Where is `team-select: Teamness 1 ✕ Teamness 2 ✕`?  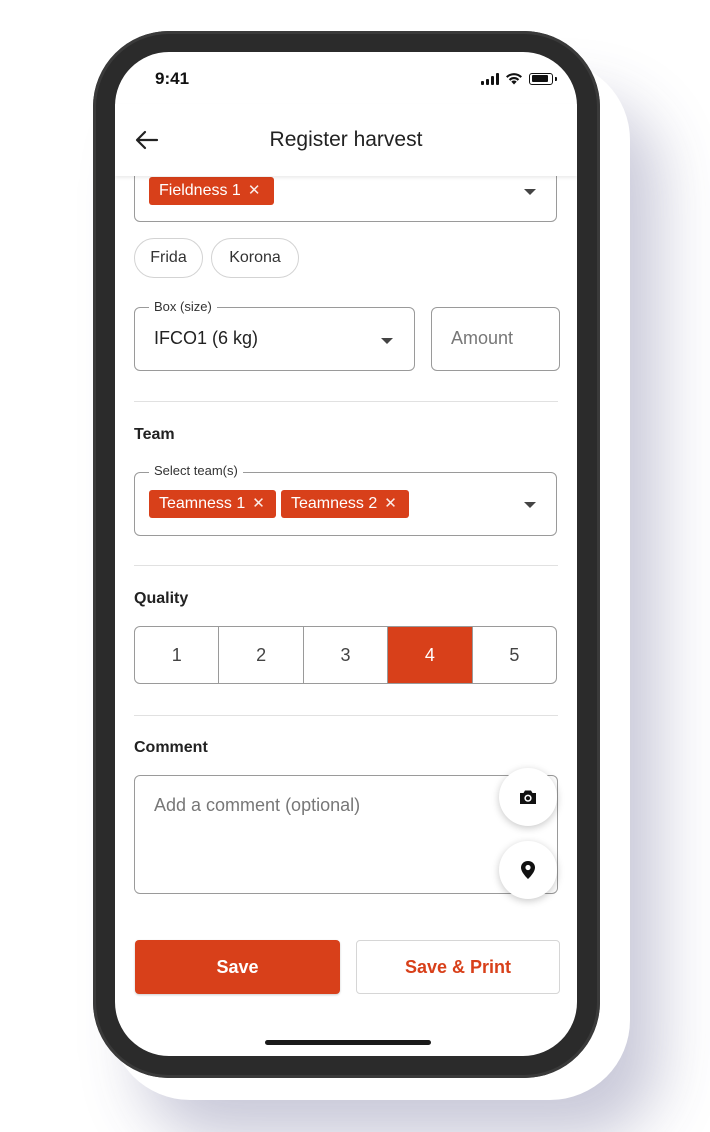 team-select: Teamness 1 ✕ Teamness 2 ✕ is located at coordinates (345, 504).